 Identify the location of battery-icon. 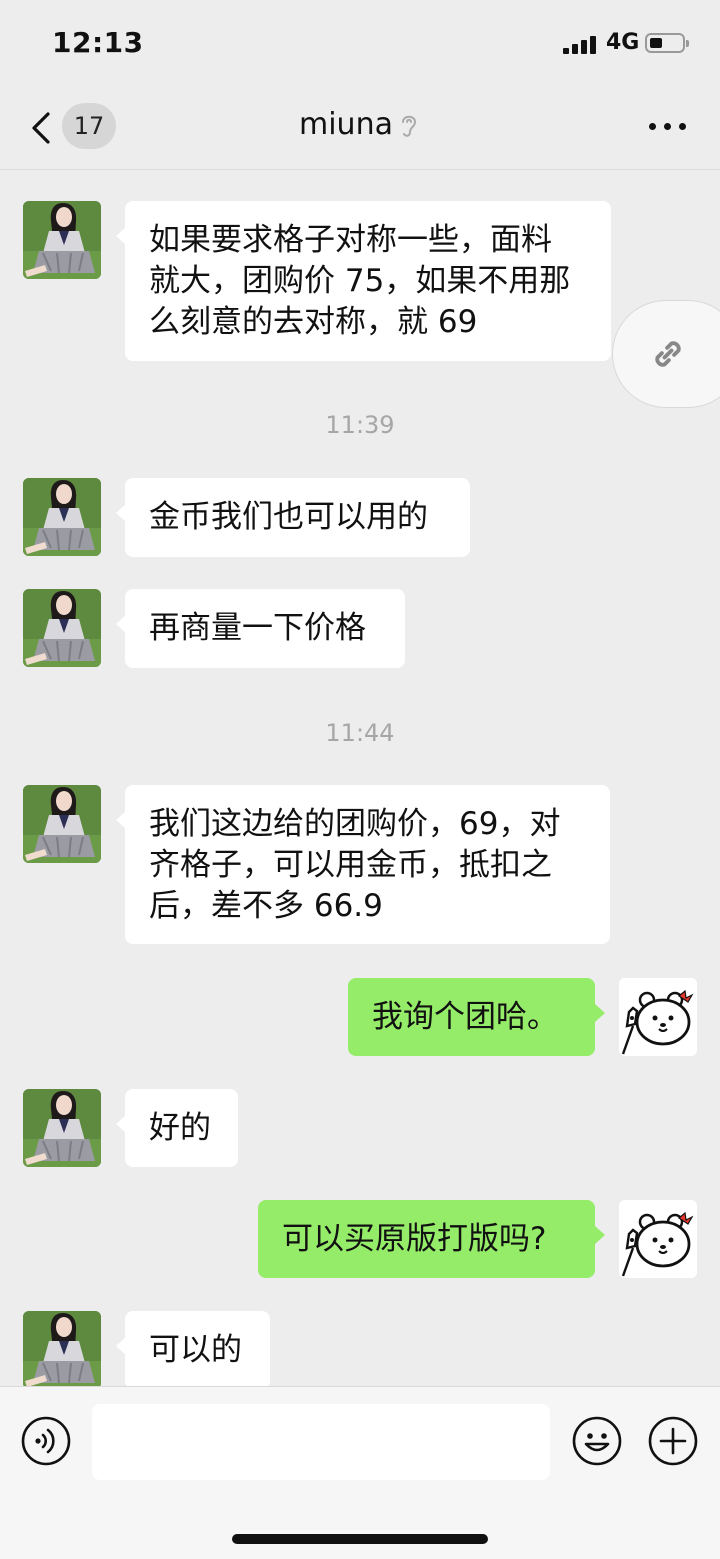
(667, 43).